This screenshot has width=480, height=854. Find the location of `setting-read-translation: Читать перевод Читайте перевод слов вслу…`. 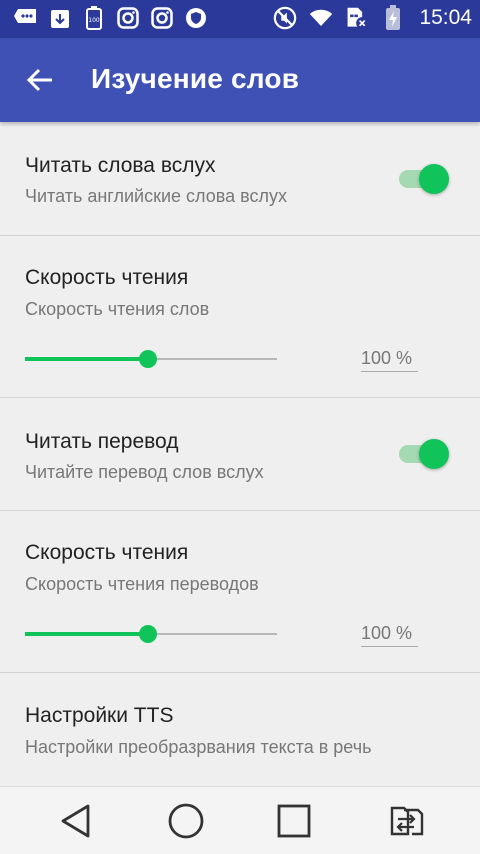

setting-read-translation: Читать перевод Читайте перевод слов вслу… is located at coordinates (240, 454).